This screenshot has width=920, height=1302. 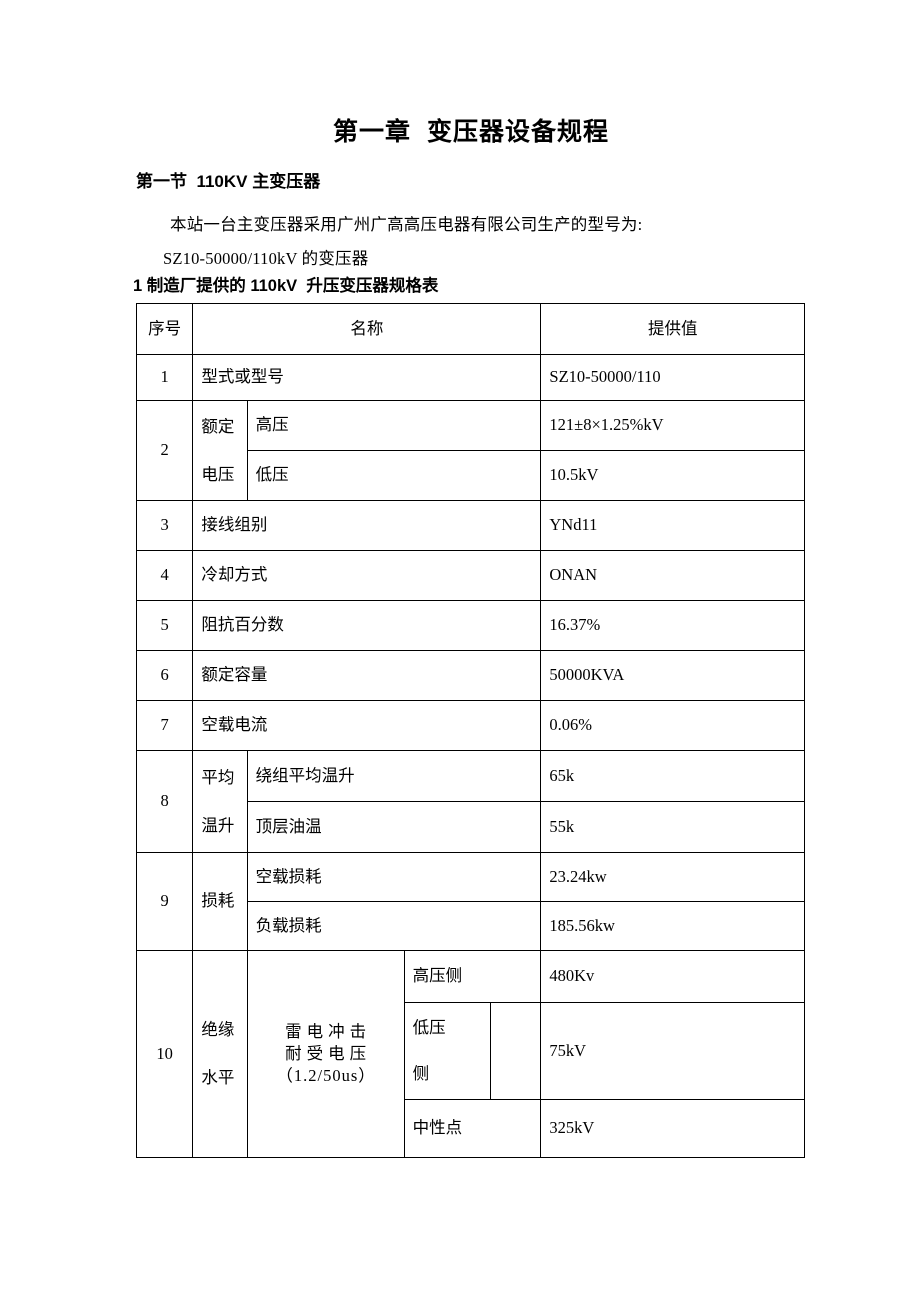 I want to click on row-value: YNd11, so click(x=672, y=525).